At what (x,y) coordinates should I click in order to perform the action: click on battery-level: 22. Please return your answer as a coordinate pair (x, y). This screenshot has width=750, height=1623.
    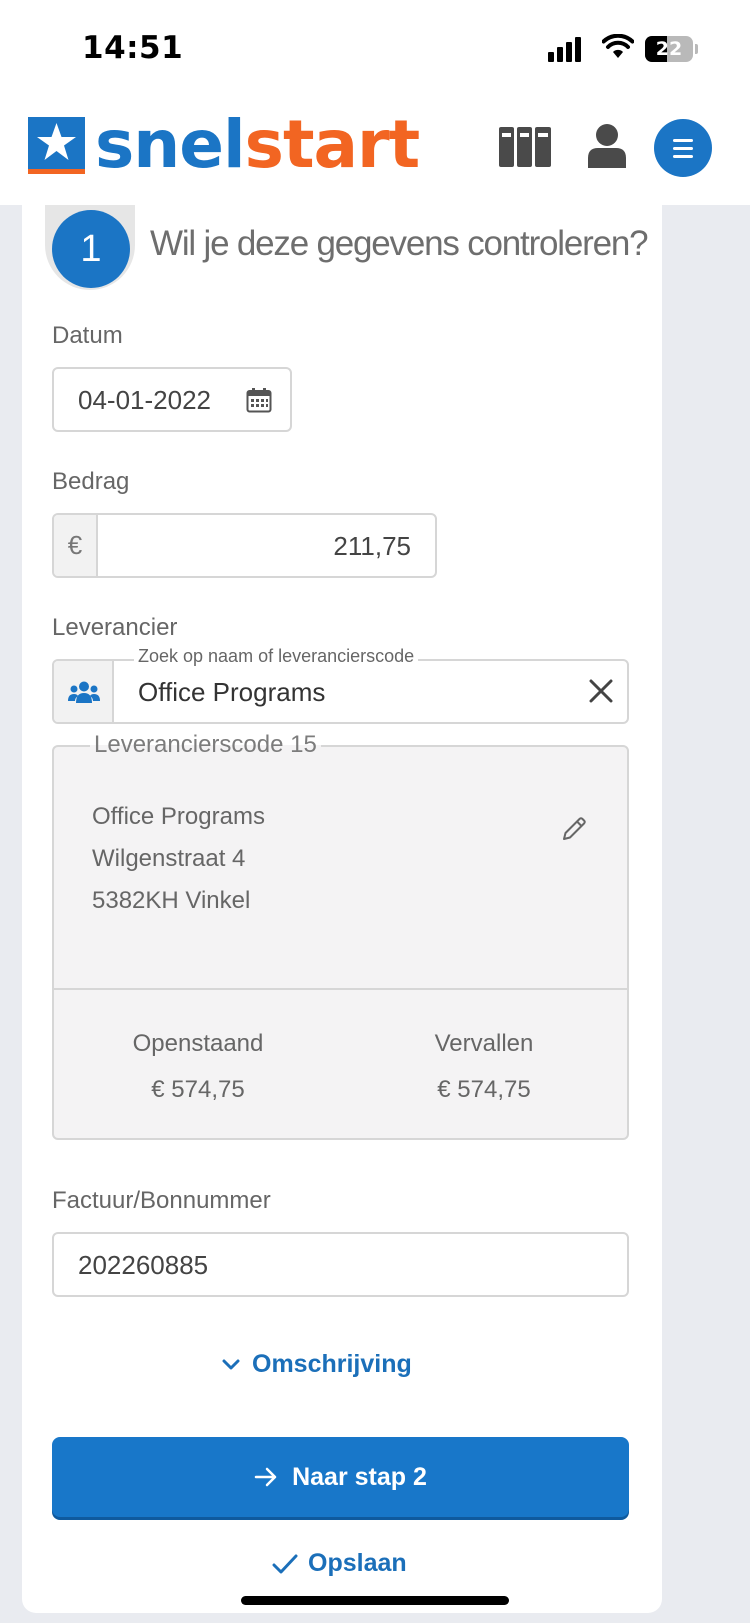
    Looking at the image, I should click on (669, 49).